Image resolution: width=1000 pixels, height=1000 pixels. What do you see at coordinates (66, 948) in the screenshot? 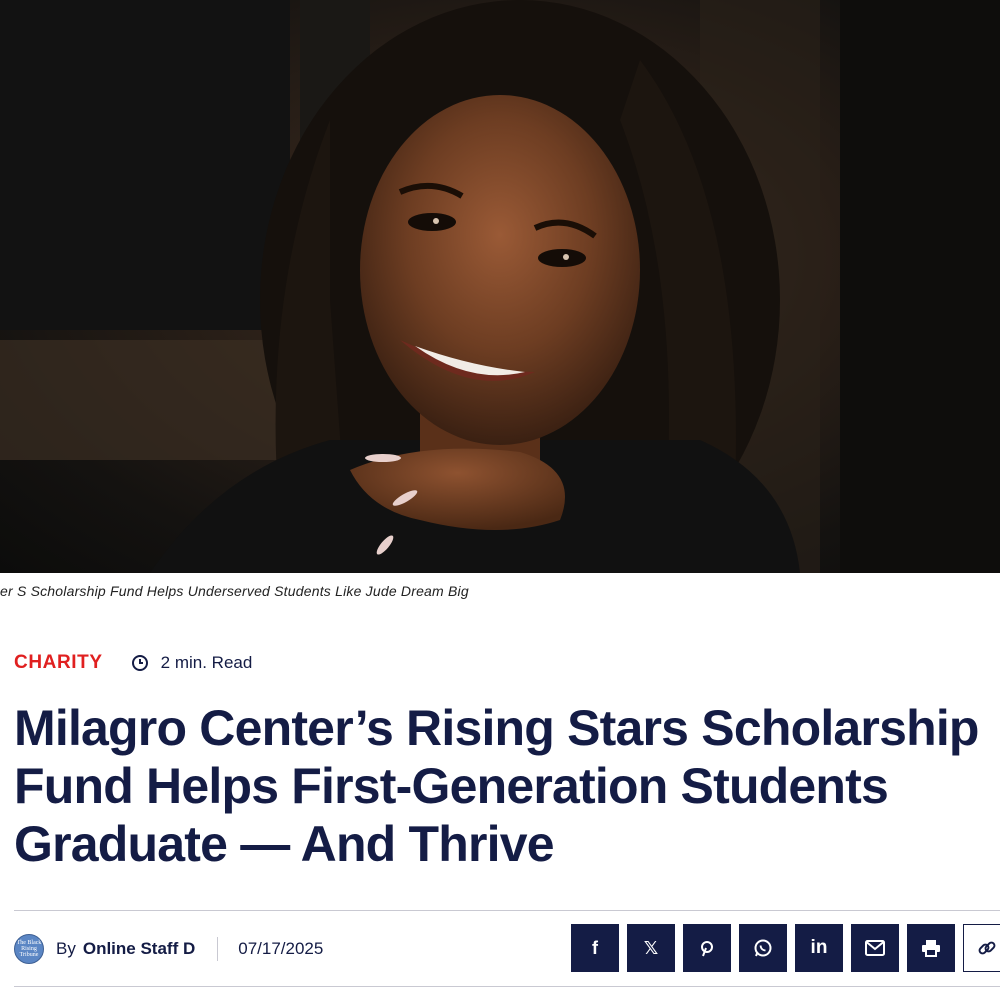
I see `by-label: By` at bounding box center [66, 948].